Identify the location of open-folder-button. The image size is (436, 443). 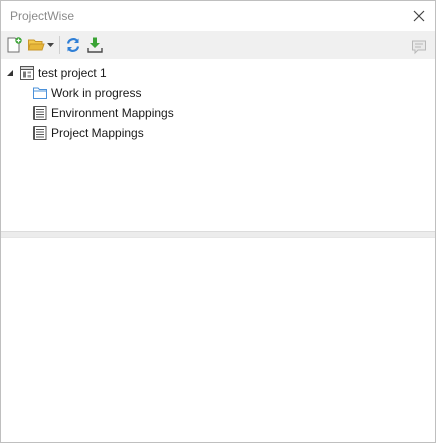
(36, 45).